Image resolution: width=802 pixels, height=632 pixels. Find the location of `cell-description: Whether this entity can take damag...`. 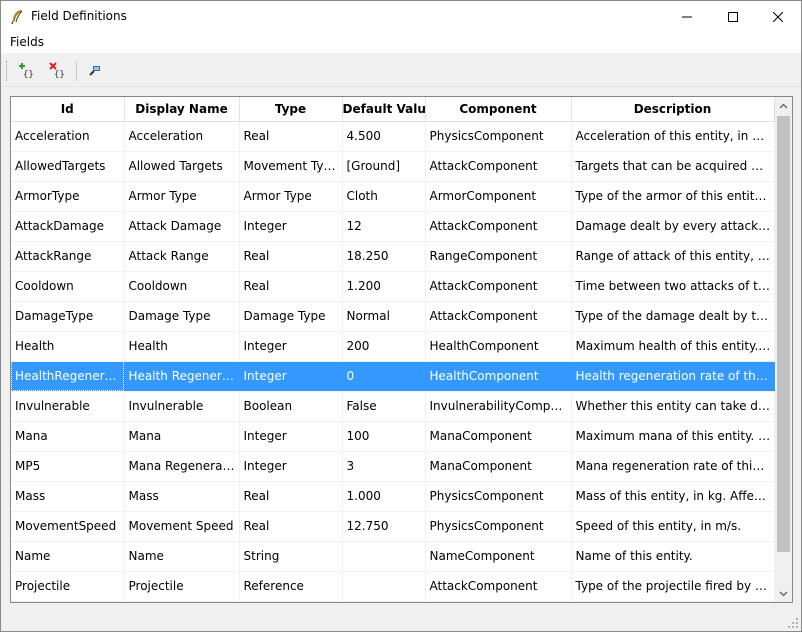

cell-description: Whether this entity can take damag... is located at coordinates (673, 406).